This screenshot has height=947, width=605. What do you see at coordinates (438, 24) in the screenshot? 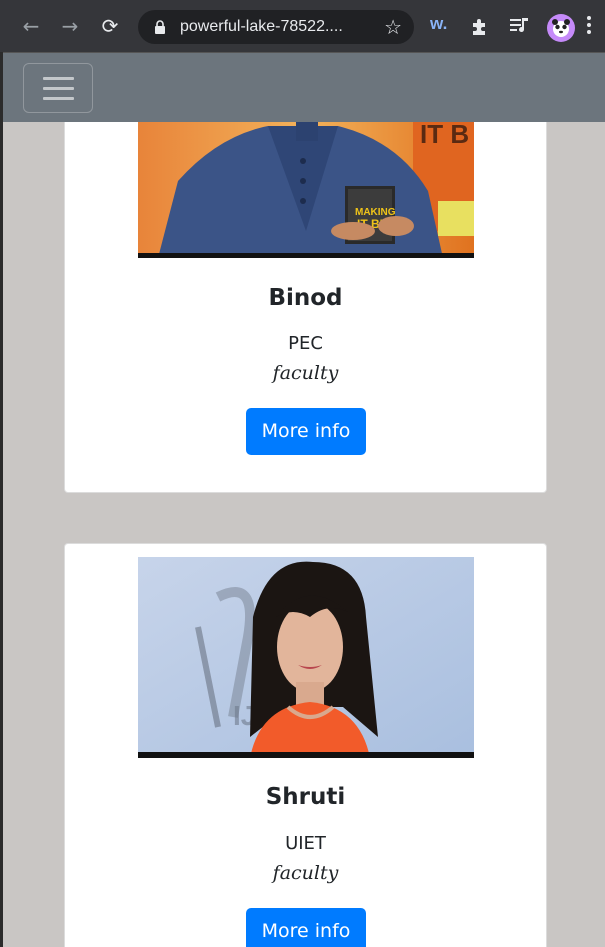
I see `extension-w-icon: w.` at bounding box center [438, 24].